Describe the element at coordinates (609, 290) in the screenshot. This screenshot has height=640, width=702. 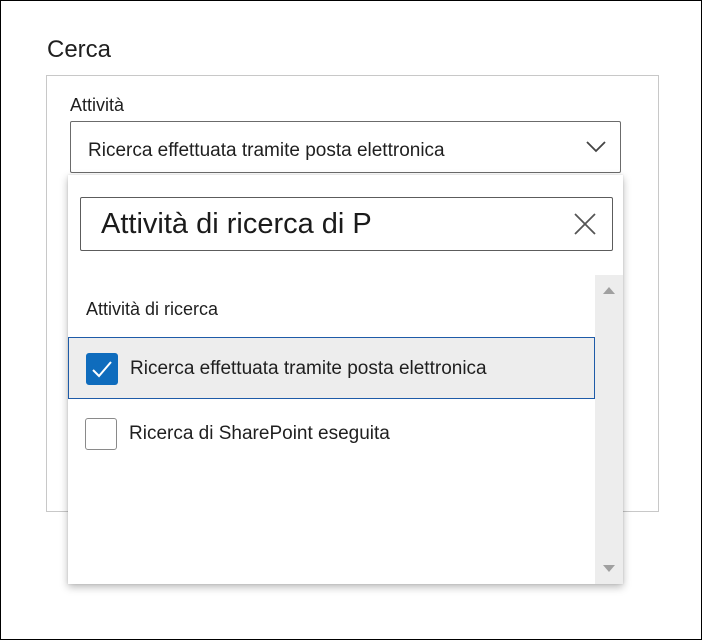
I see `scroll-up-arrow-icon` at that location.